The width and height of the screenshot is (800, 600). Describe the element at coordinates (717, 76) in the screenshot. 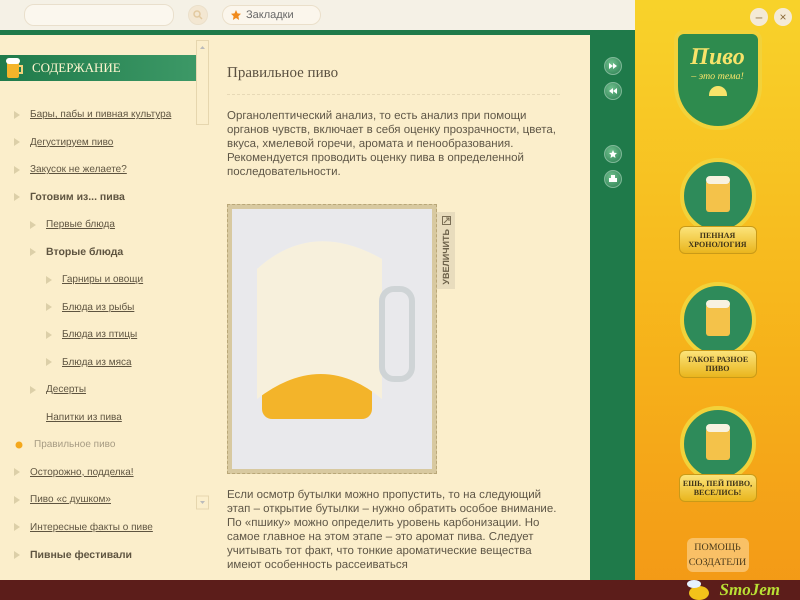

I see `logo-subtitle: – это тема!` at that location.